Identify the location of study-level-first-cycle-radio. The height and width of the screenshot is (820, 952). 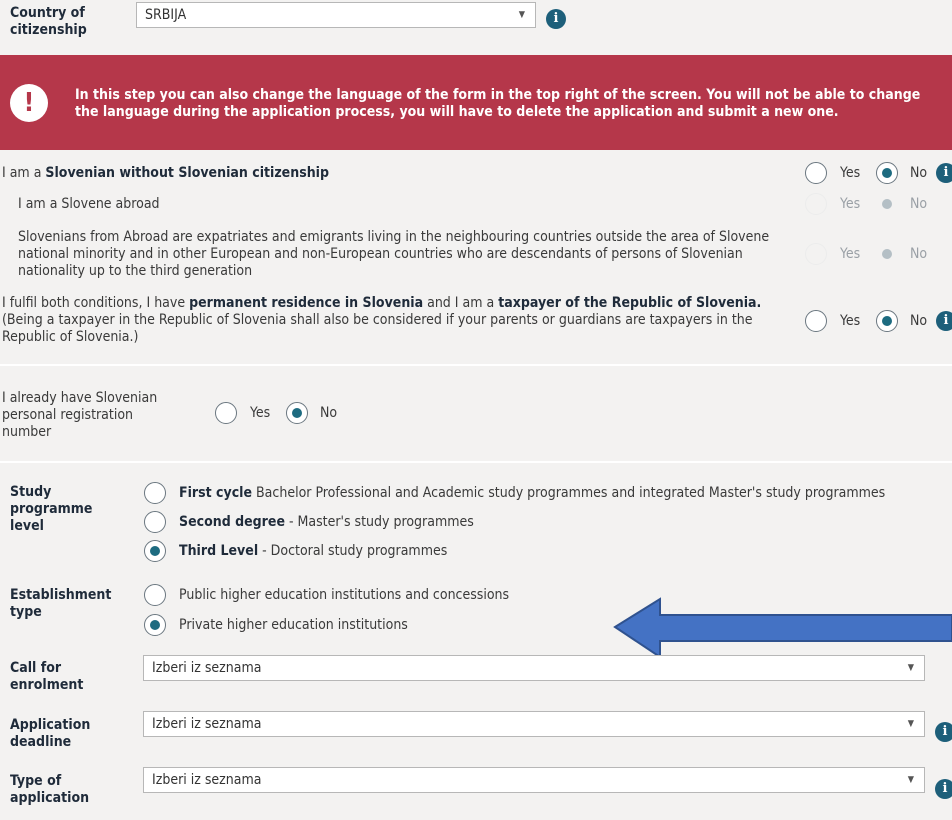
(155, 493).